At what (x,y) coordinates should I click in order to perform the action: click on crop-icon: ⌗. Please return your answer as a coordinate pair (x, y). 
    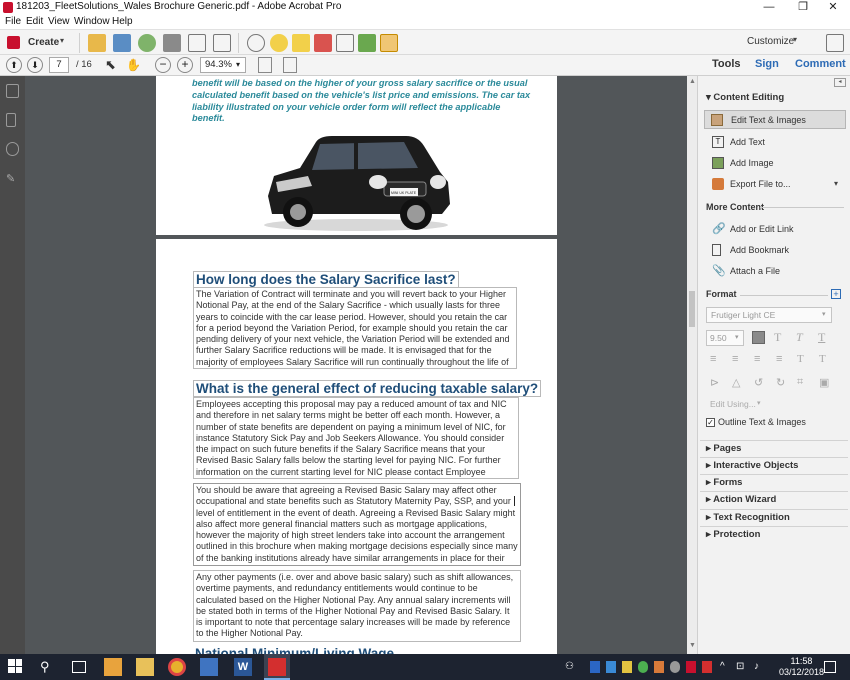
    Looking at the image, I should click on (800, 382).